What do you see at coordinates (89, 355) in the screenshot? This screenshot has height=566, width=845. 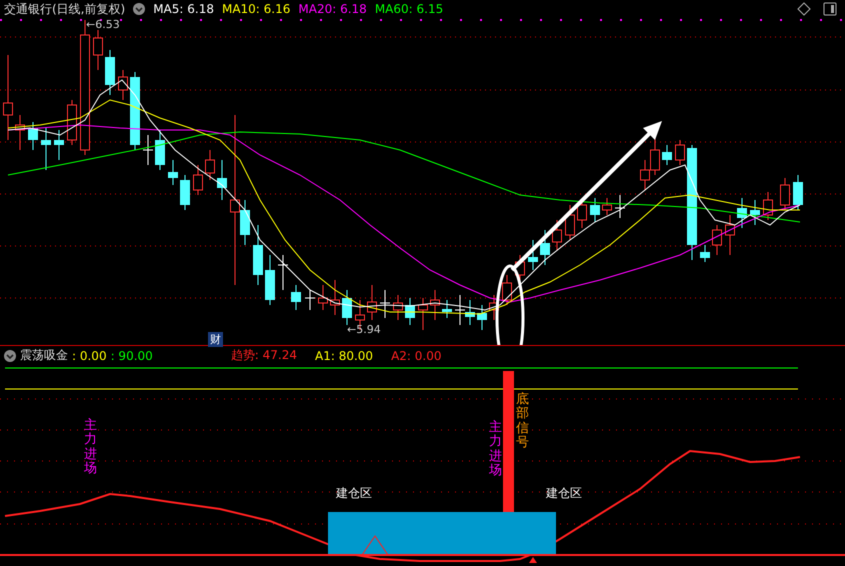 I see `indicator-value: : 0.00` at bounding box center [89, 355].